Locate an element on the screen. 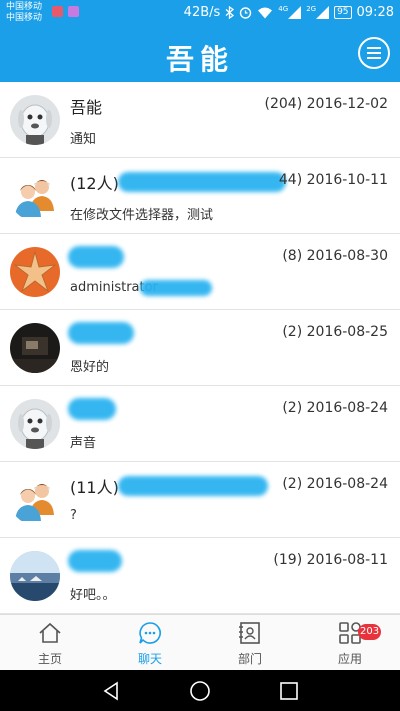 The image size is (400, 711). hamburger-menu-icon is located at coordinates (374, 53).